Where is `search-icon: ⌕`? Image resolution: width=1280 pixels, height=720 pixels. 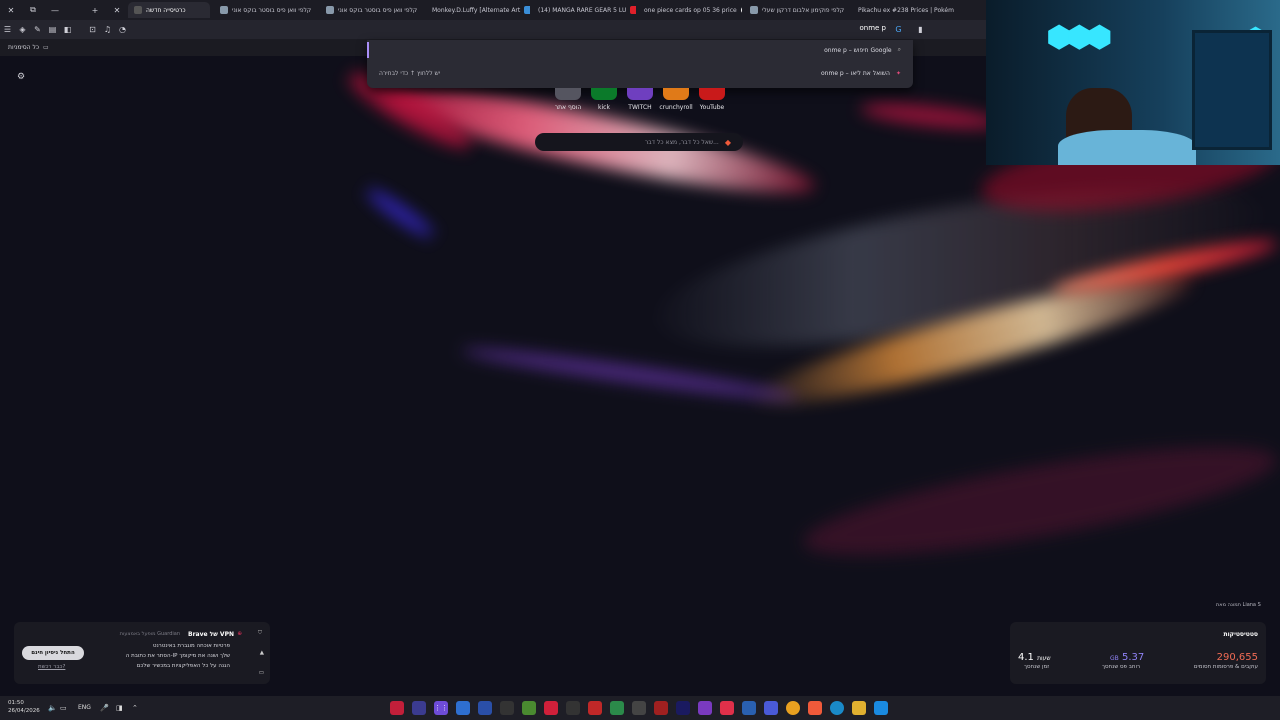
search-icon: ⌕ is located at coordinates (899, 49).